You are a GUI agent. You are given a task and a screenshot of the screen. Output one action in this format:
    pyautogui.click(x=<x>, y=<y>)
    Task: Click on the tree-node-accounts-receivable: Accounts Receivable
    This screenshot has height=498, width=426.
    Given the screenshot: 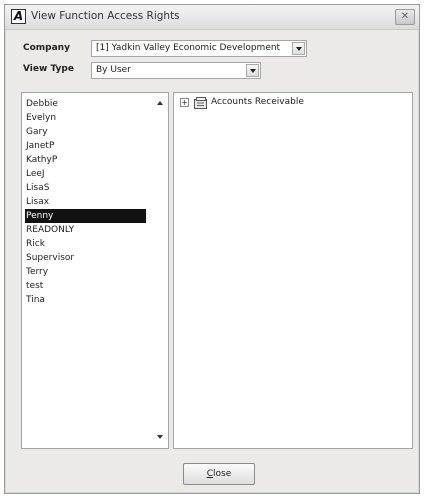 What is the action you would take?
    pyautogui.click(x=257, y=102)
    